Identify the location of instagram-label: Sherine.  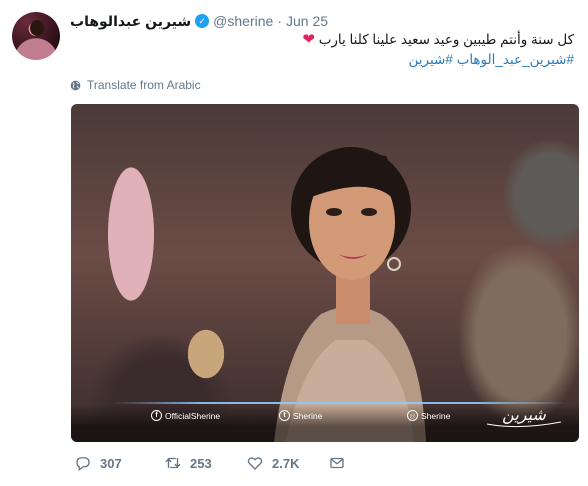
(436, 415).